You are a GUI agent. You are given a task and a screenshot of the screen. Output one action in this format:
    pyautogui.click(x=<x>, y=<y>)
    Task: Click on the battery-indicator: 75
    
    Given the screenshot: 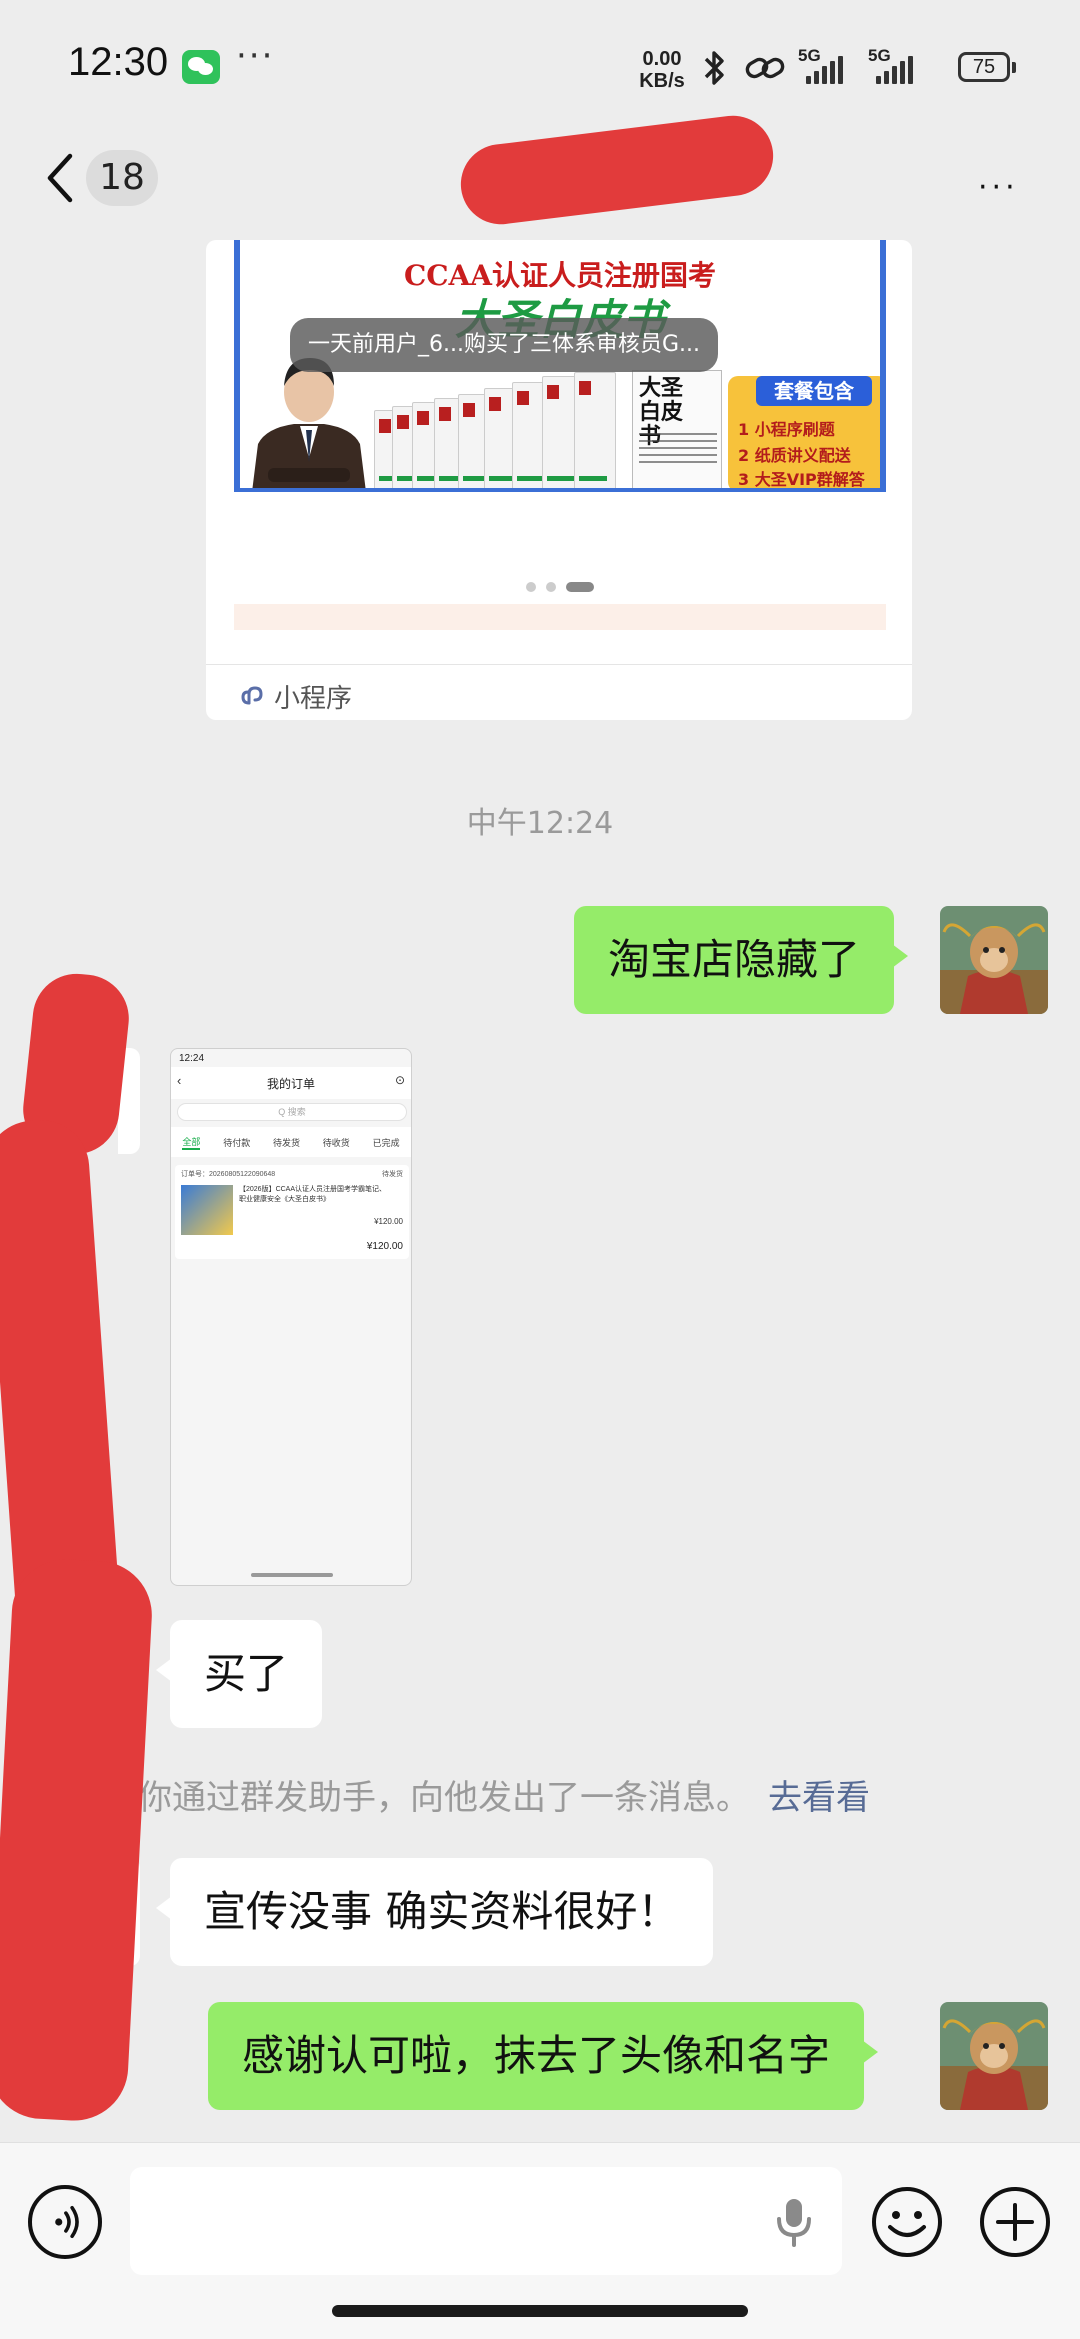 What is the action you would take?
    pyautogui.click(x=987, y=67)
    